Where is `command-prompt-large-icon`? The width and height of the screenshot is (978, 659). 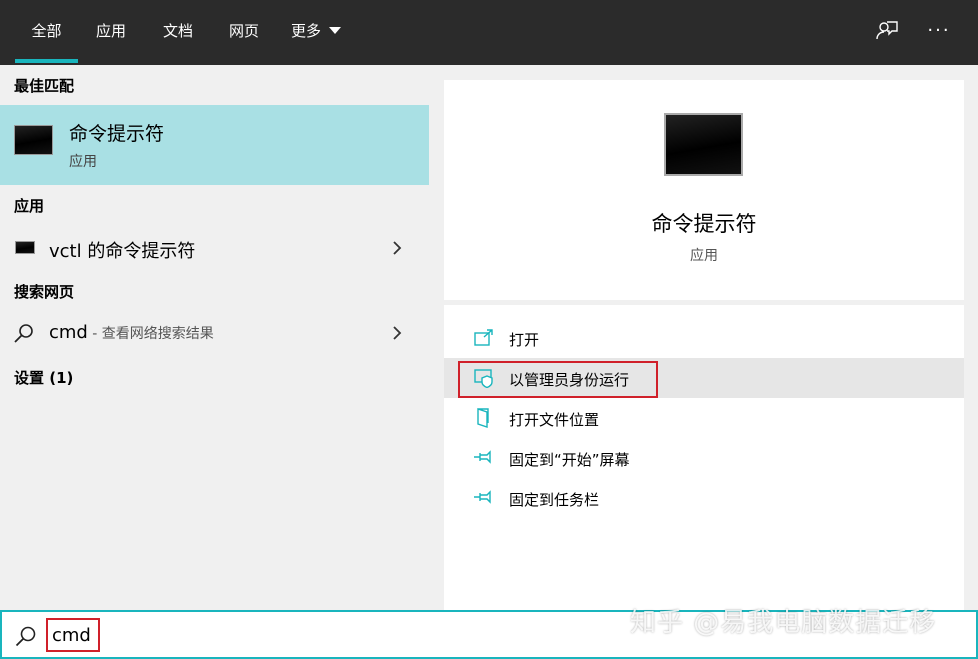
command-prompt-large-icon is located at coordinates (703, 144).